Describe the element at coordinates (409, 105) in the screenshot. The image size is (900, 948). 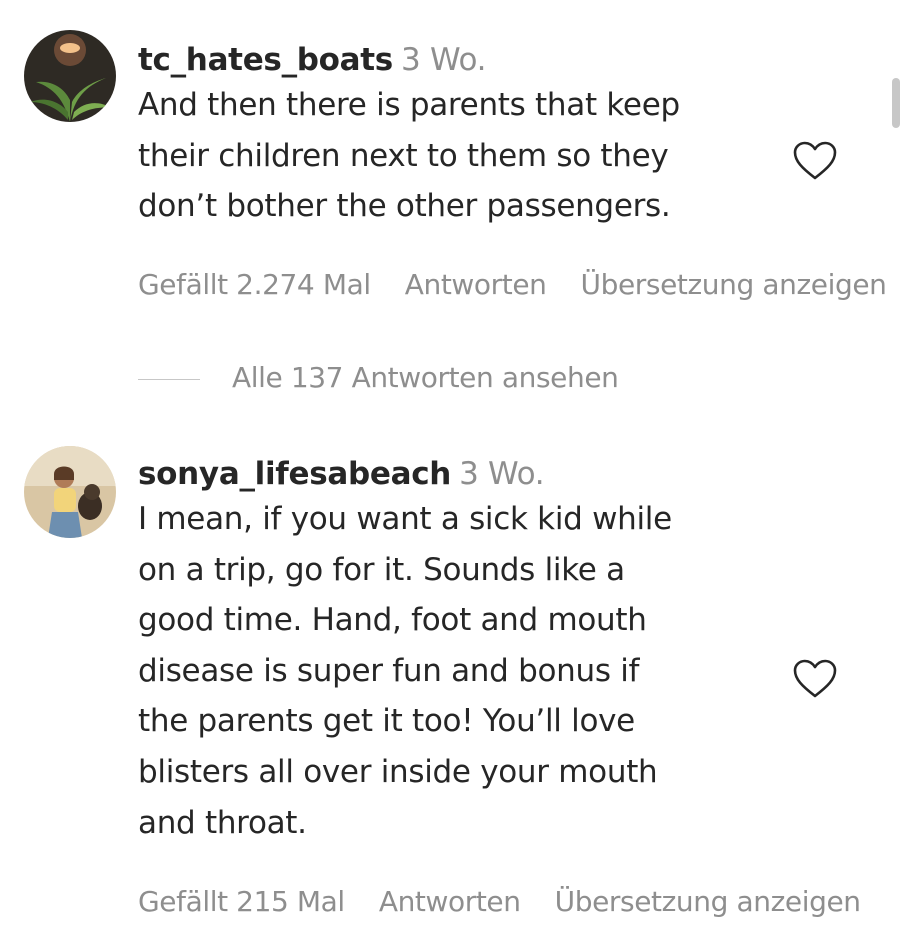
I see `comment-text-line: And then there is parents that keep` at that location.